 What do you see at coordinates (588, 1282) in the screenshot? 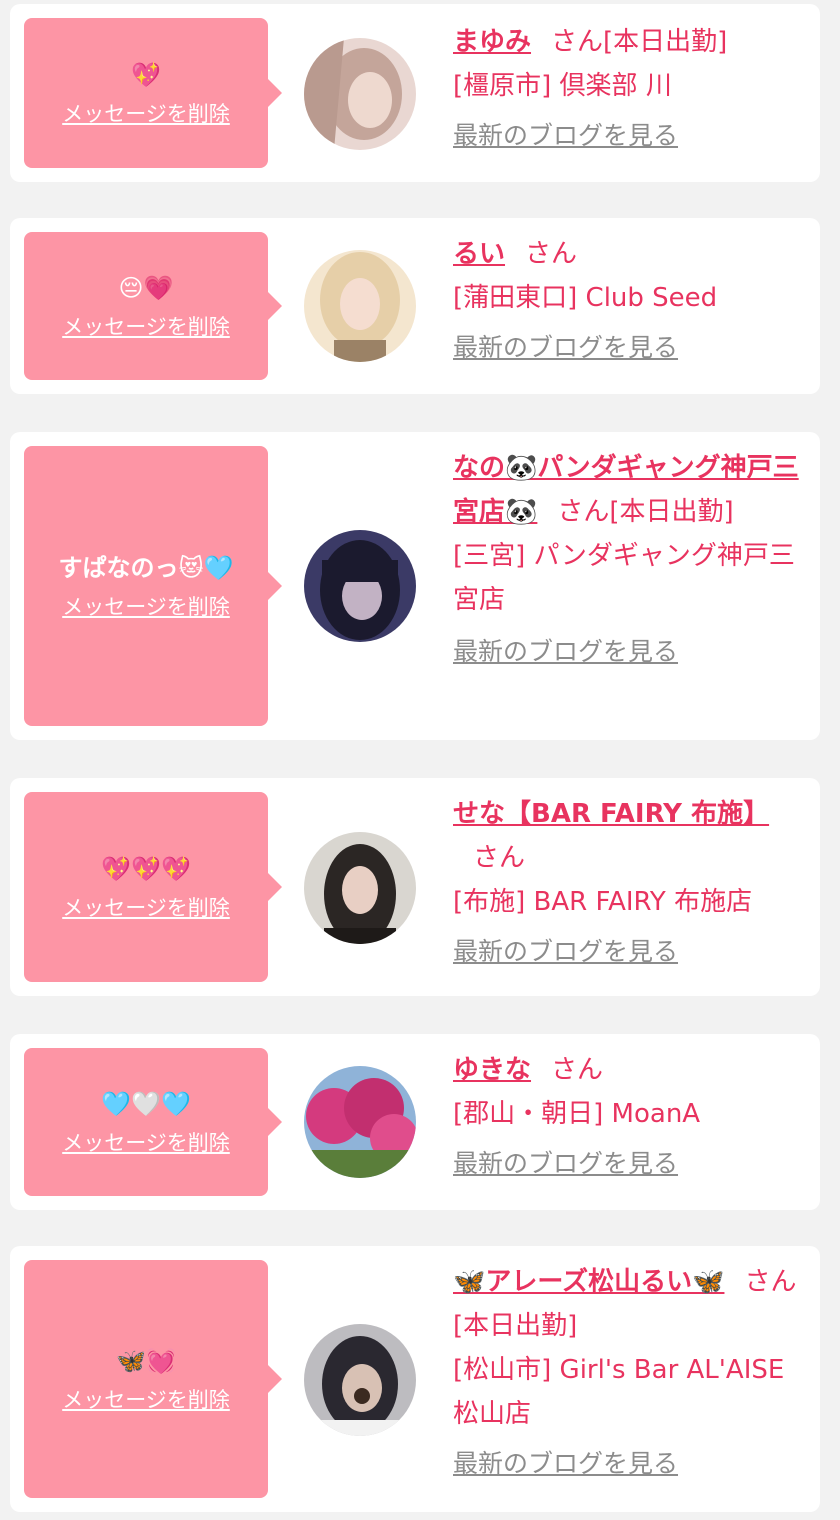
I see `user-name-link: 🦋アレーズ松山るい🦋` at bounding box center [588, 1282].